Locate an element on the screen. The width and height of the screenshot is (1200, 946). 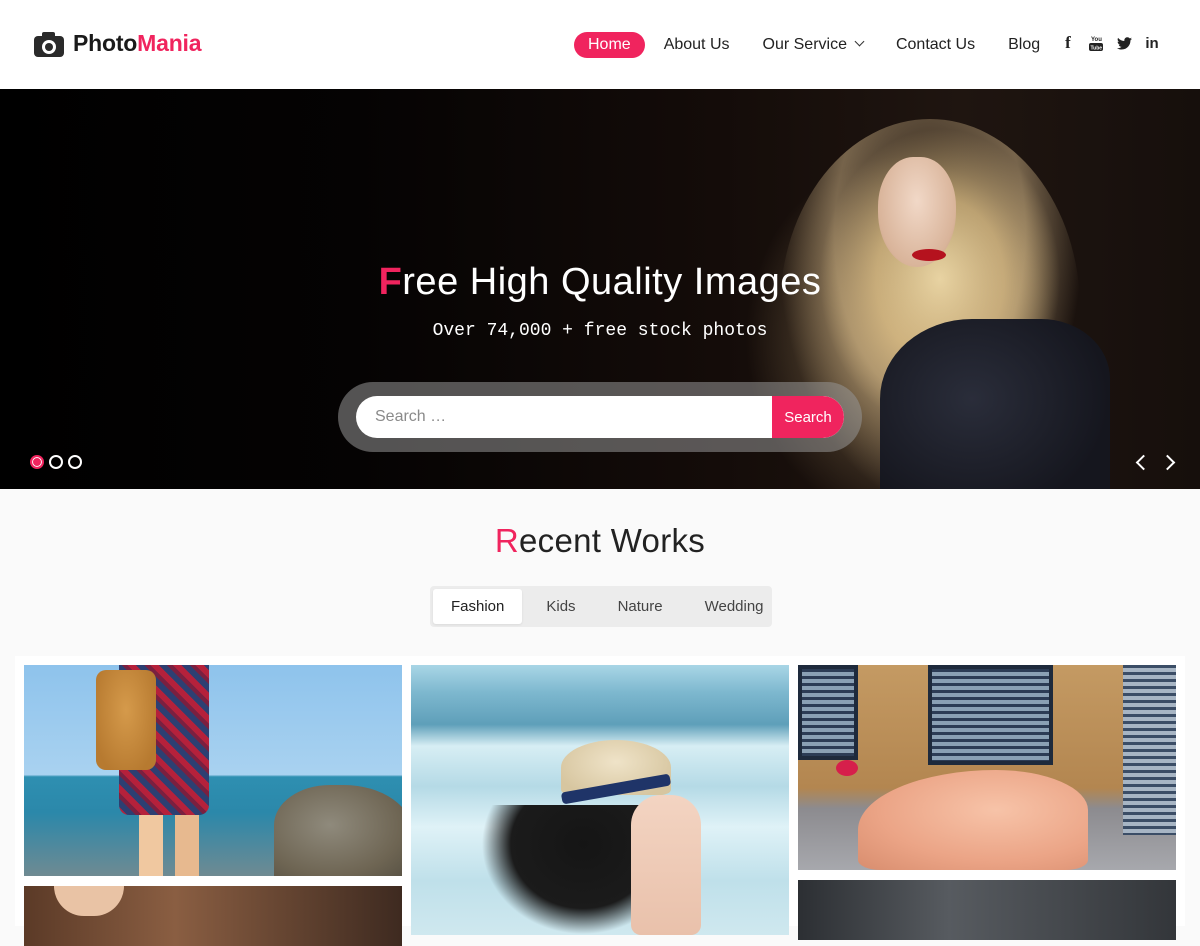
search-form: Search is located at coordinates (600, 417).